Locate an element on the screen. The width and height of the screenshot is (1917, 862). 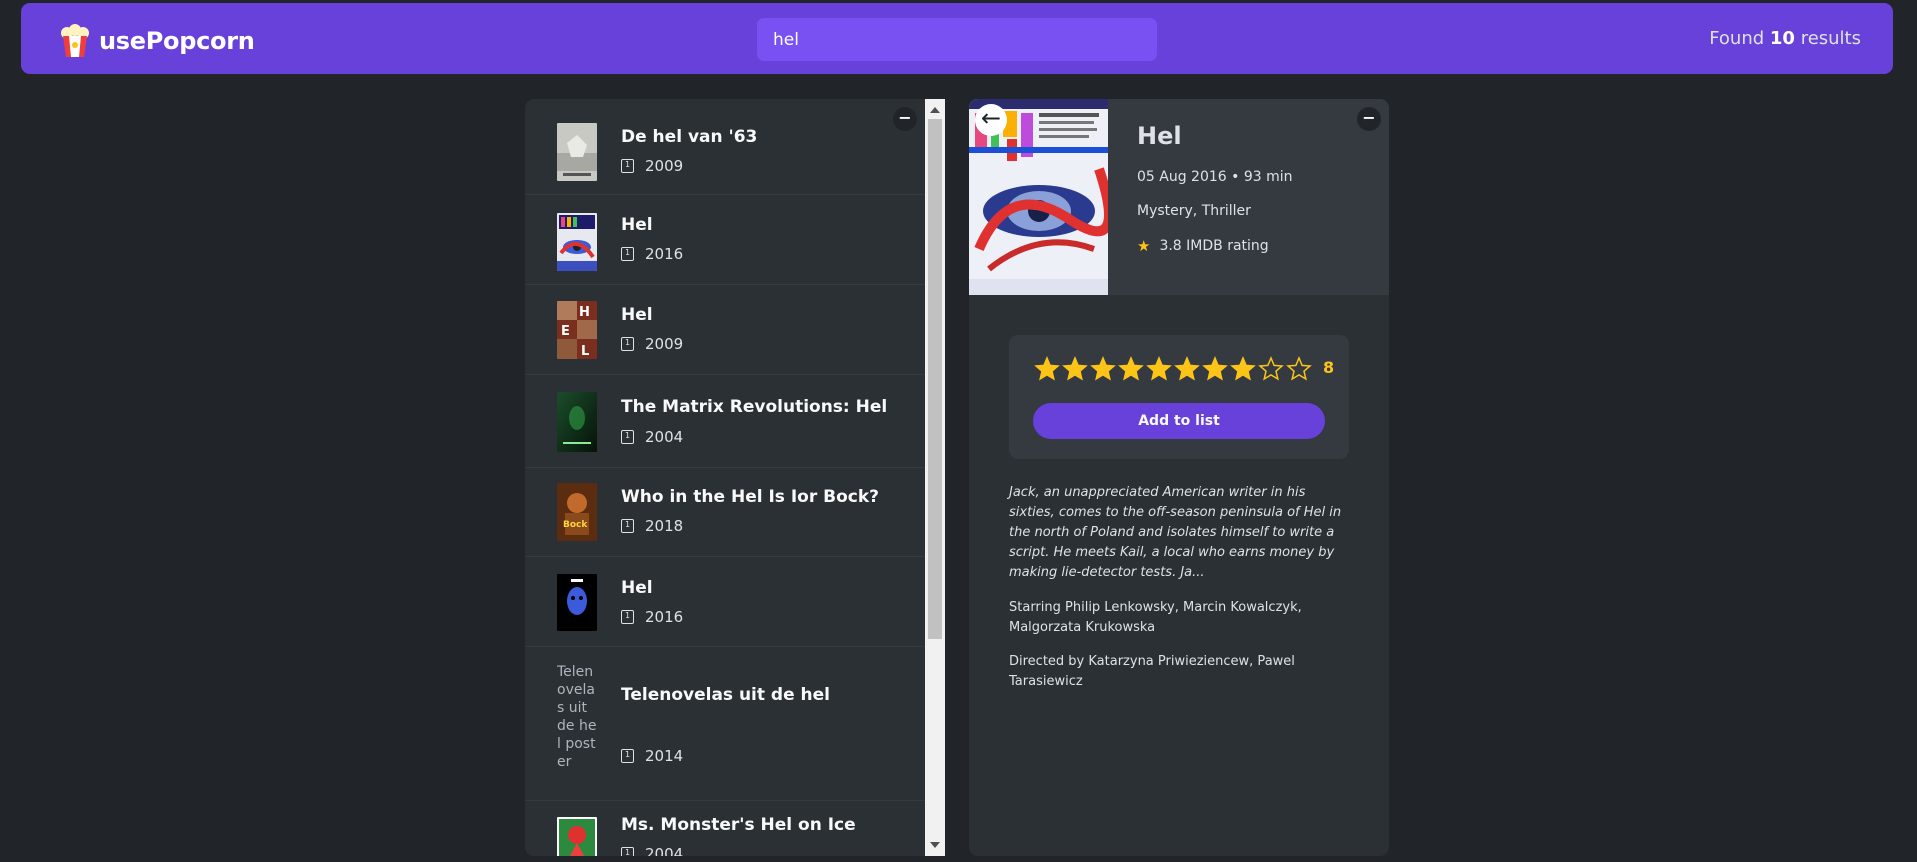
logo: usePopcorn is located at coordinates (156, 41).